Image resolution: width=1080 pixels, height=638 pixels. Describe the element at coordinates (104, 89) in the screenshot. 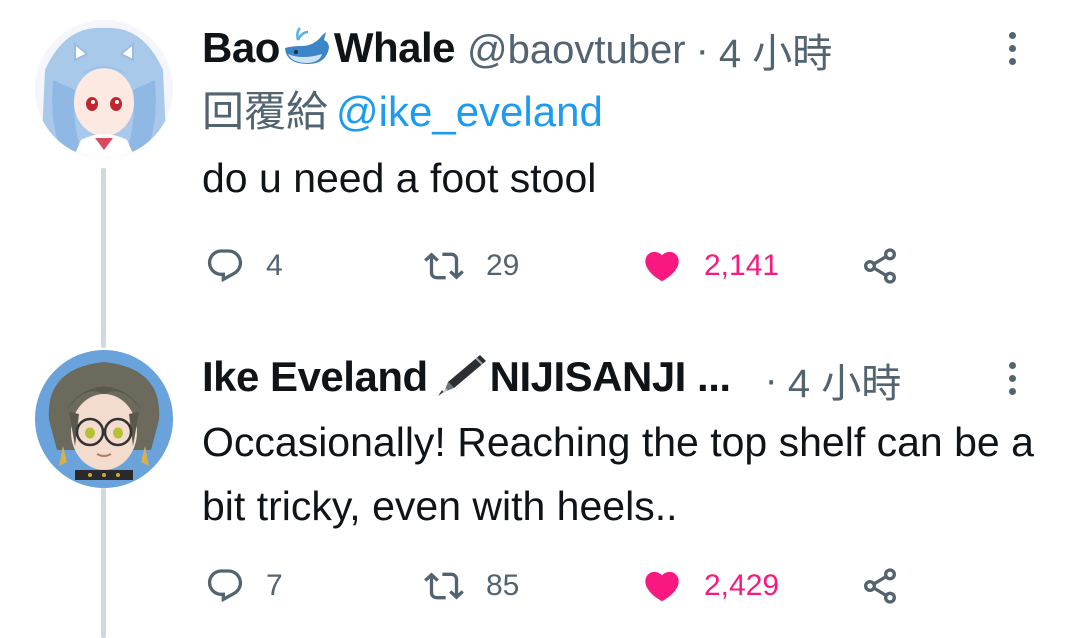

I see `avatar-baovtuber` at that location.